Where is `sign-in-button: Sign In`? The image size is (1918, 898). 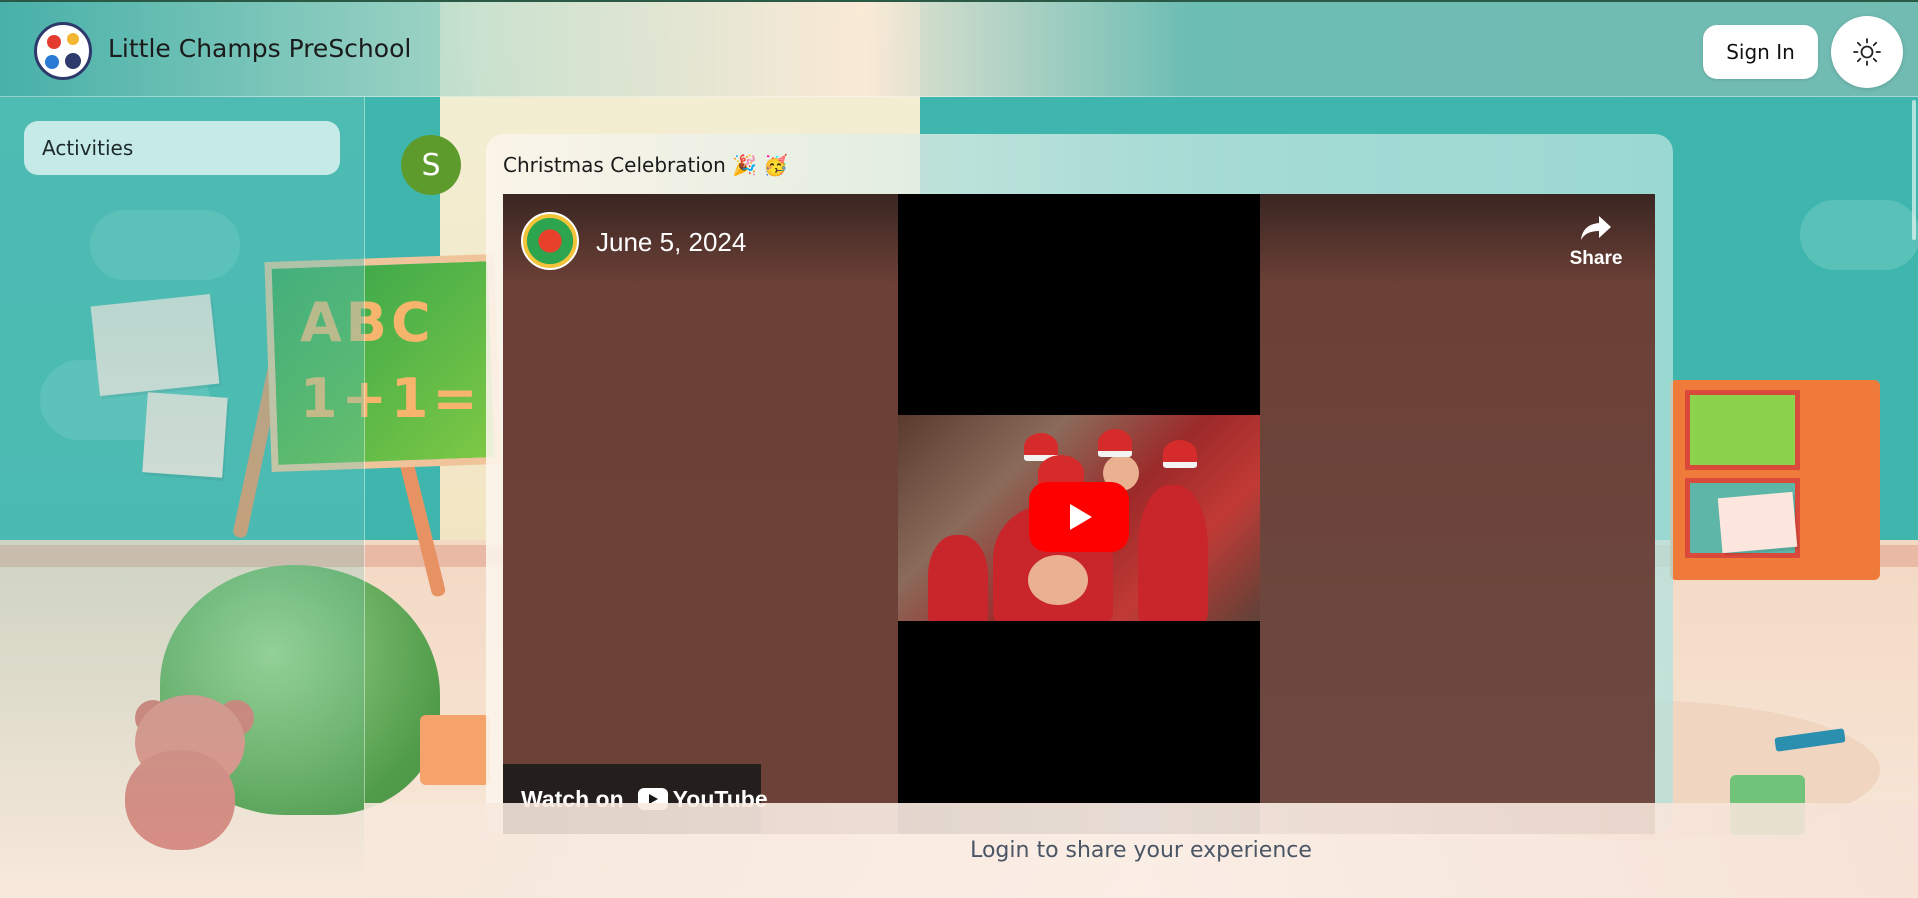
sign-in-button: Sign In is located at coordinates (1760, 52).